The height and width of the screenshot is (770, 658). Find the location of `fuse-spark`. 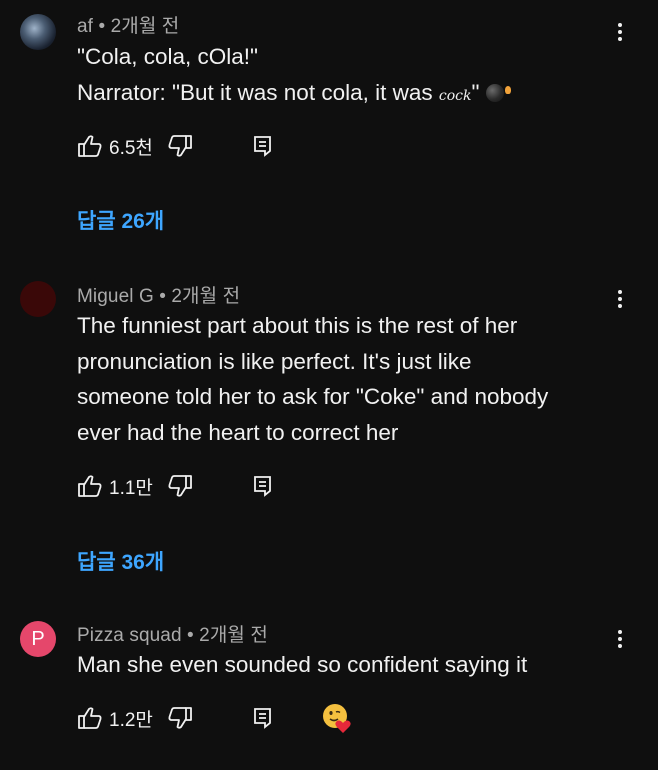

fuse-spark is located at coordinates (508, 89).